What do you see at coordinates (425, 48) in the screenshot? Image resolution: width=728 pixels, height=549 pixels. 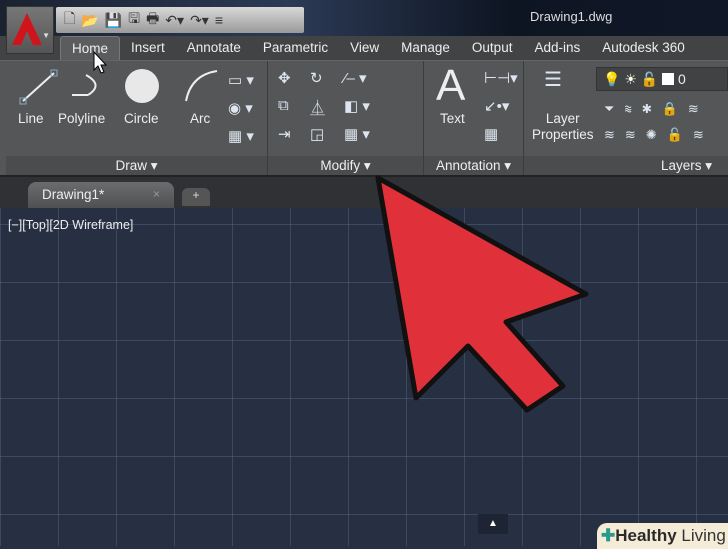 I see `tab-manage: Manage` at bounding box center [425, 48].